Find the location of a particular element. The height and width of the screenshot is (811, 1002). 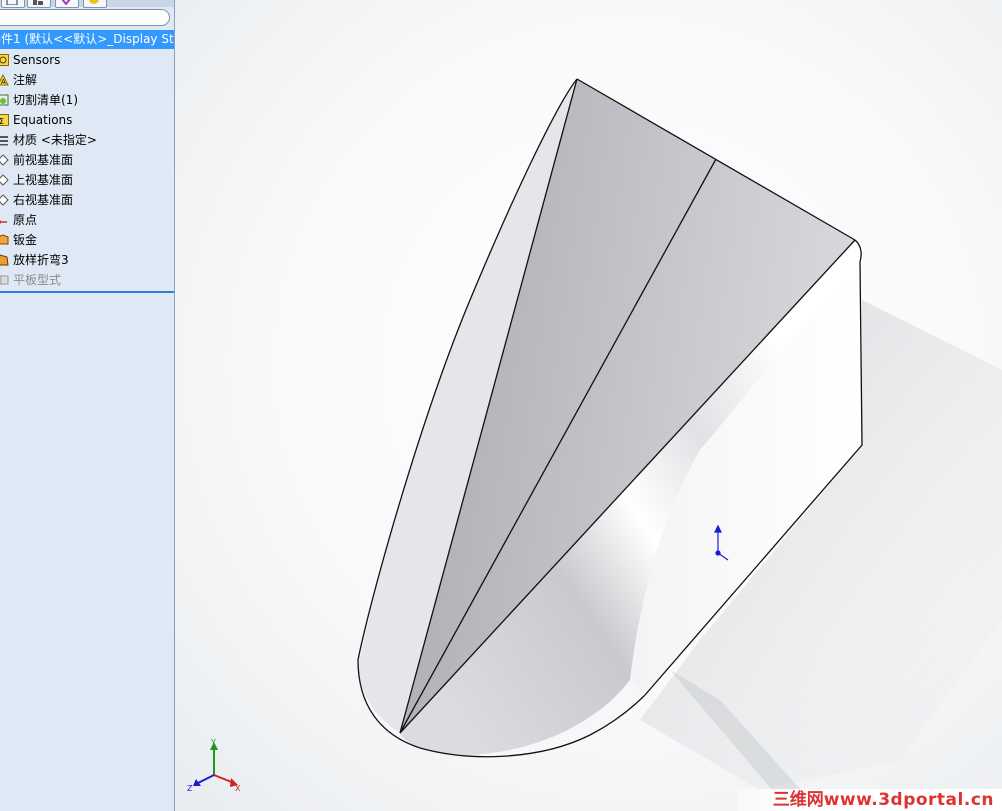

tree-item: 上视基准面 is located at coordinates (87, 180).